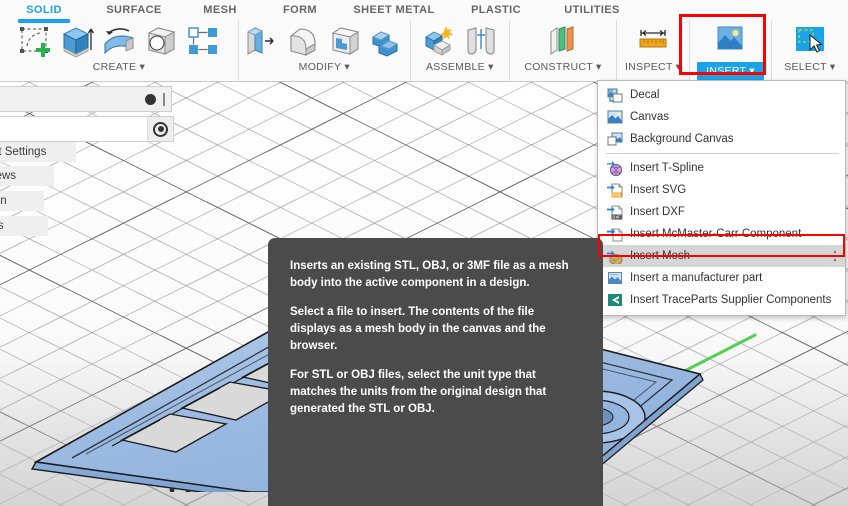 This screenshot has height=506, width=848. I want to click on select-tools, so click(810, 40).